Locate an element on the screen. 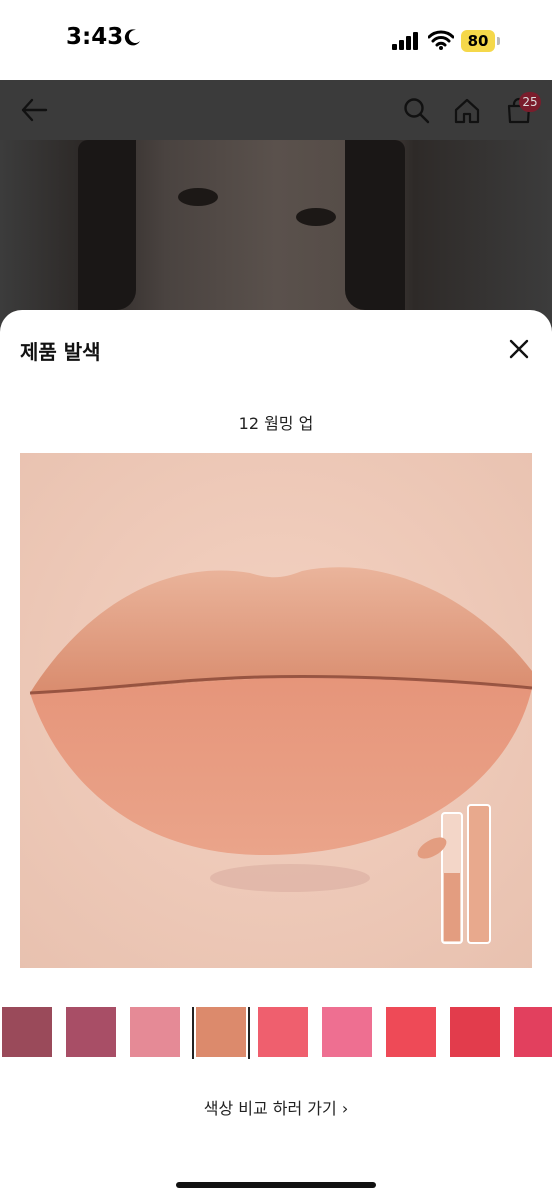 This screenshot has width=552, height=1200. close-icon is located at coordinates (519, 349).